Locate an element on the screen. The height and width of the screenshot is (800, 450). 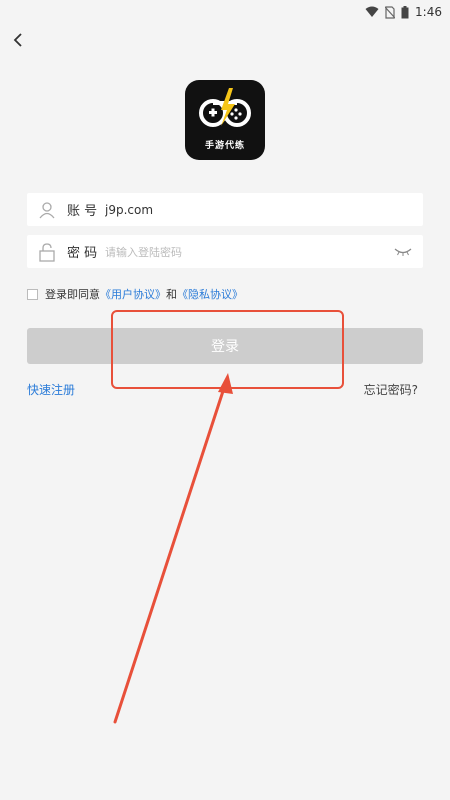
logo-text: 手游代练 is located at coordinates (224, 146).